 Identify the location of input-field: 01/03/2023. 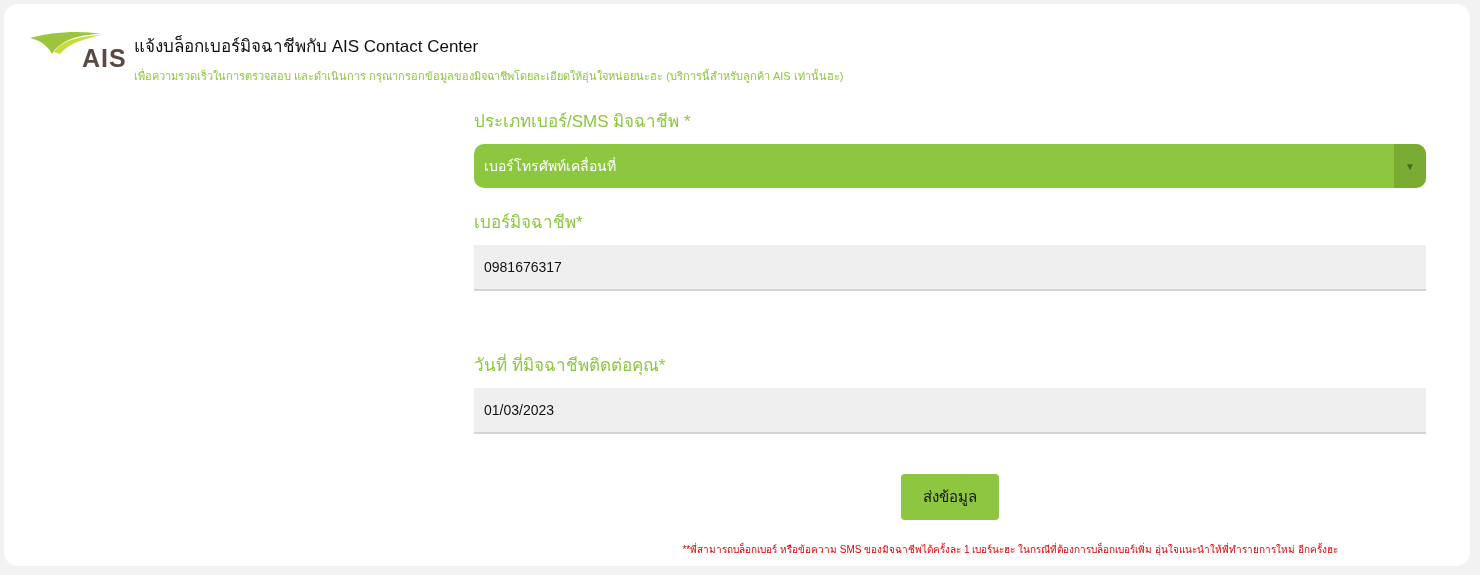
(950, 411).